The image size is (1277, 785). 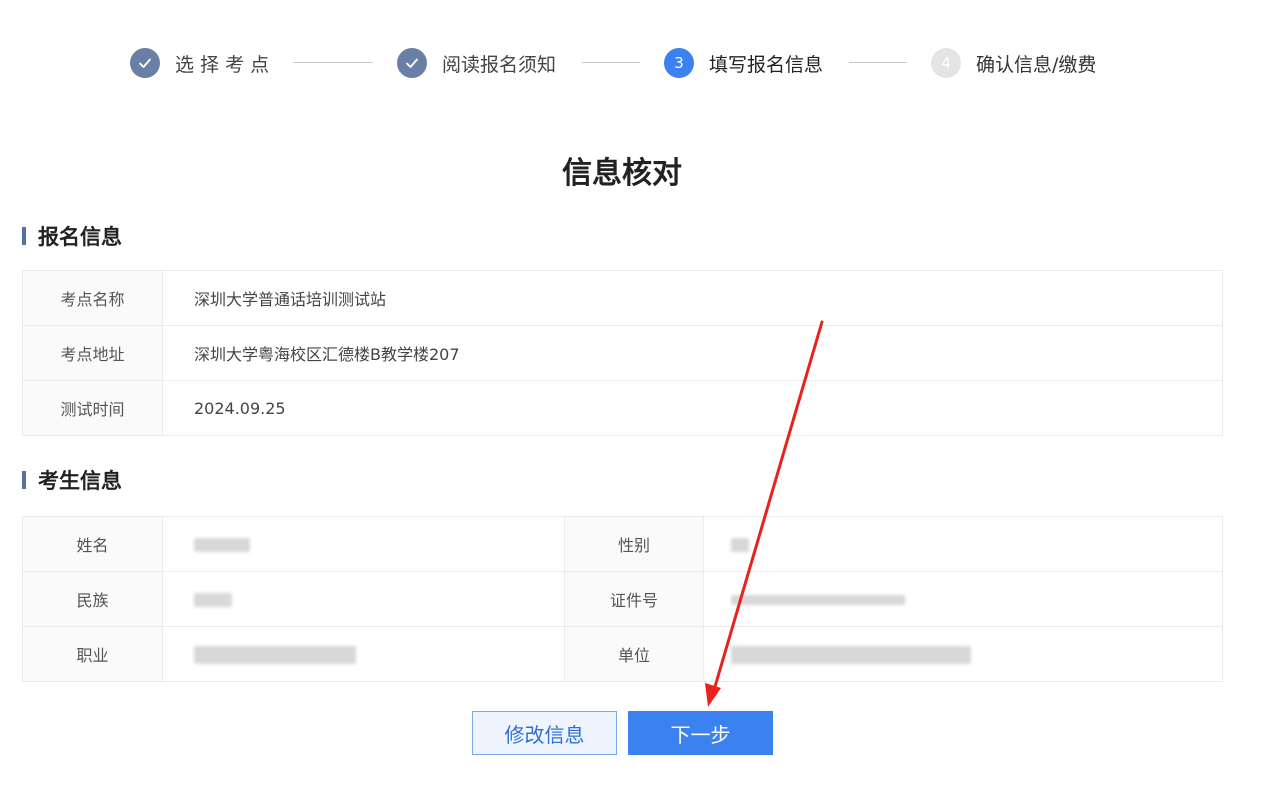 I want to click on row-label: 民族, so click(x=92, y=599).